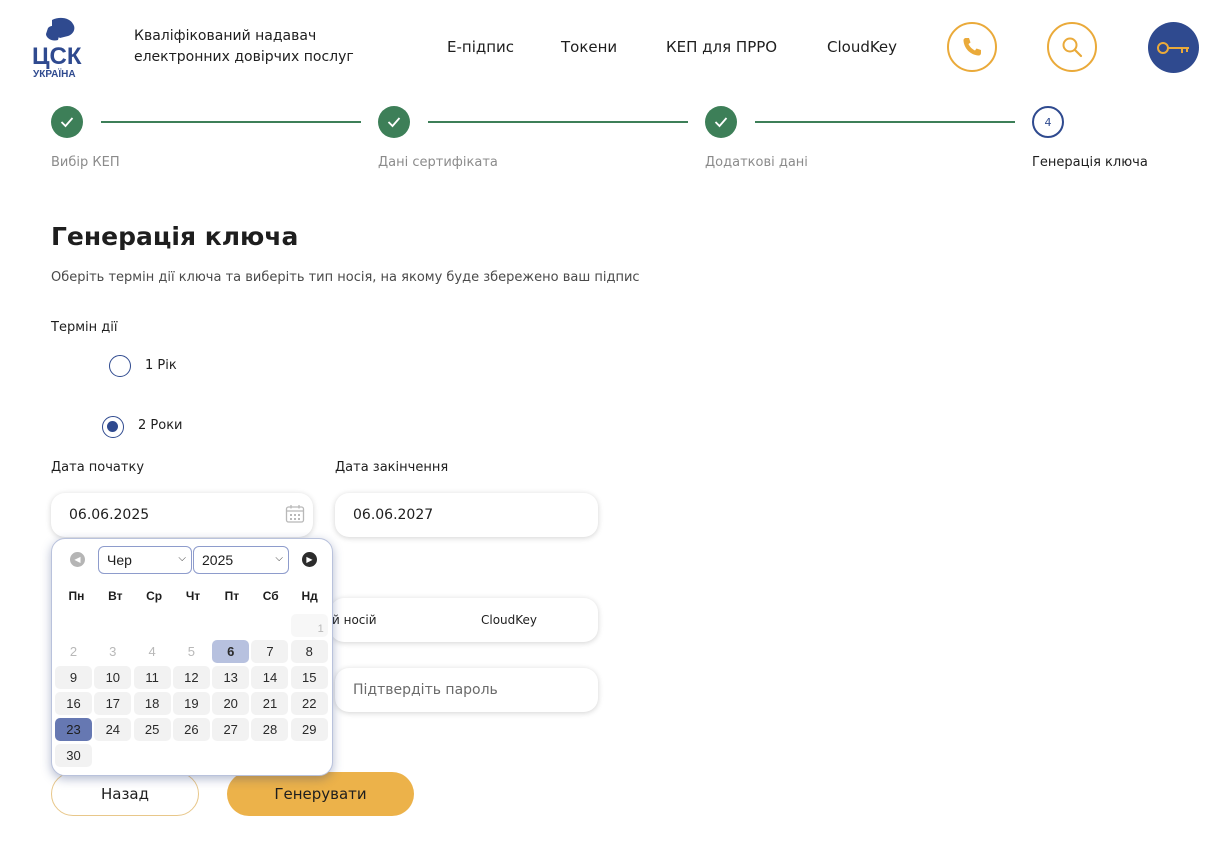  I want to click on weekday-label: Ср, so click(154, 596).